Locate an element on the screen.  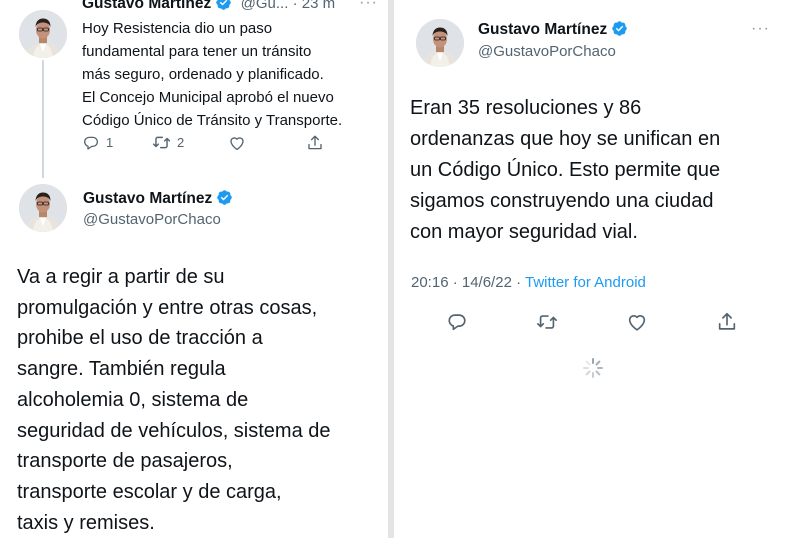
tweet-3-actions is located at coordinates (592, 322).